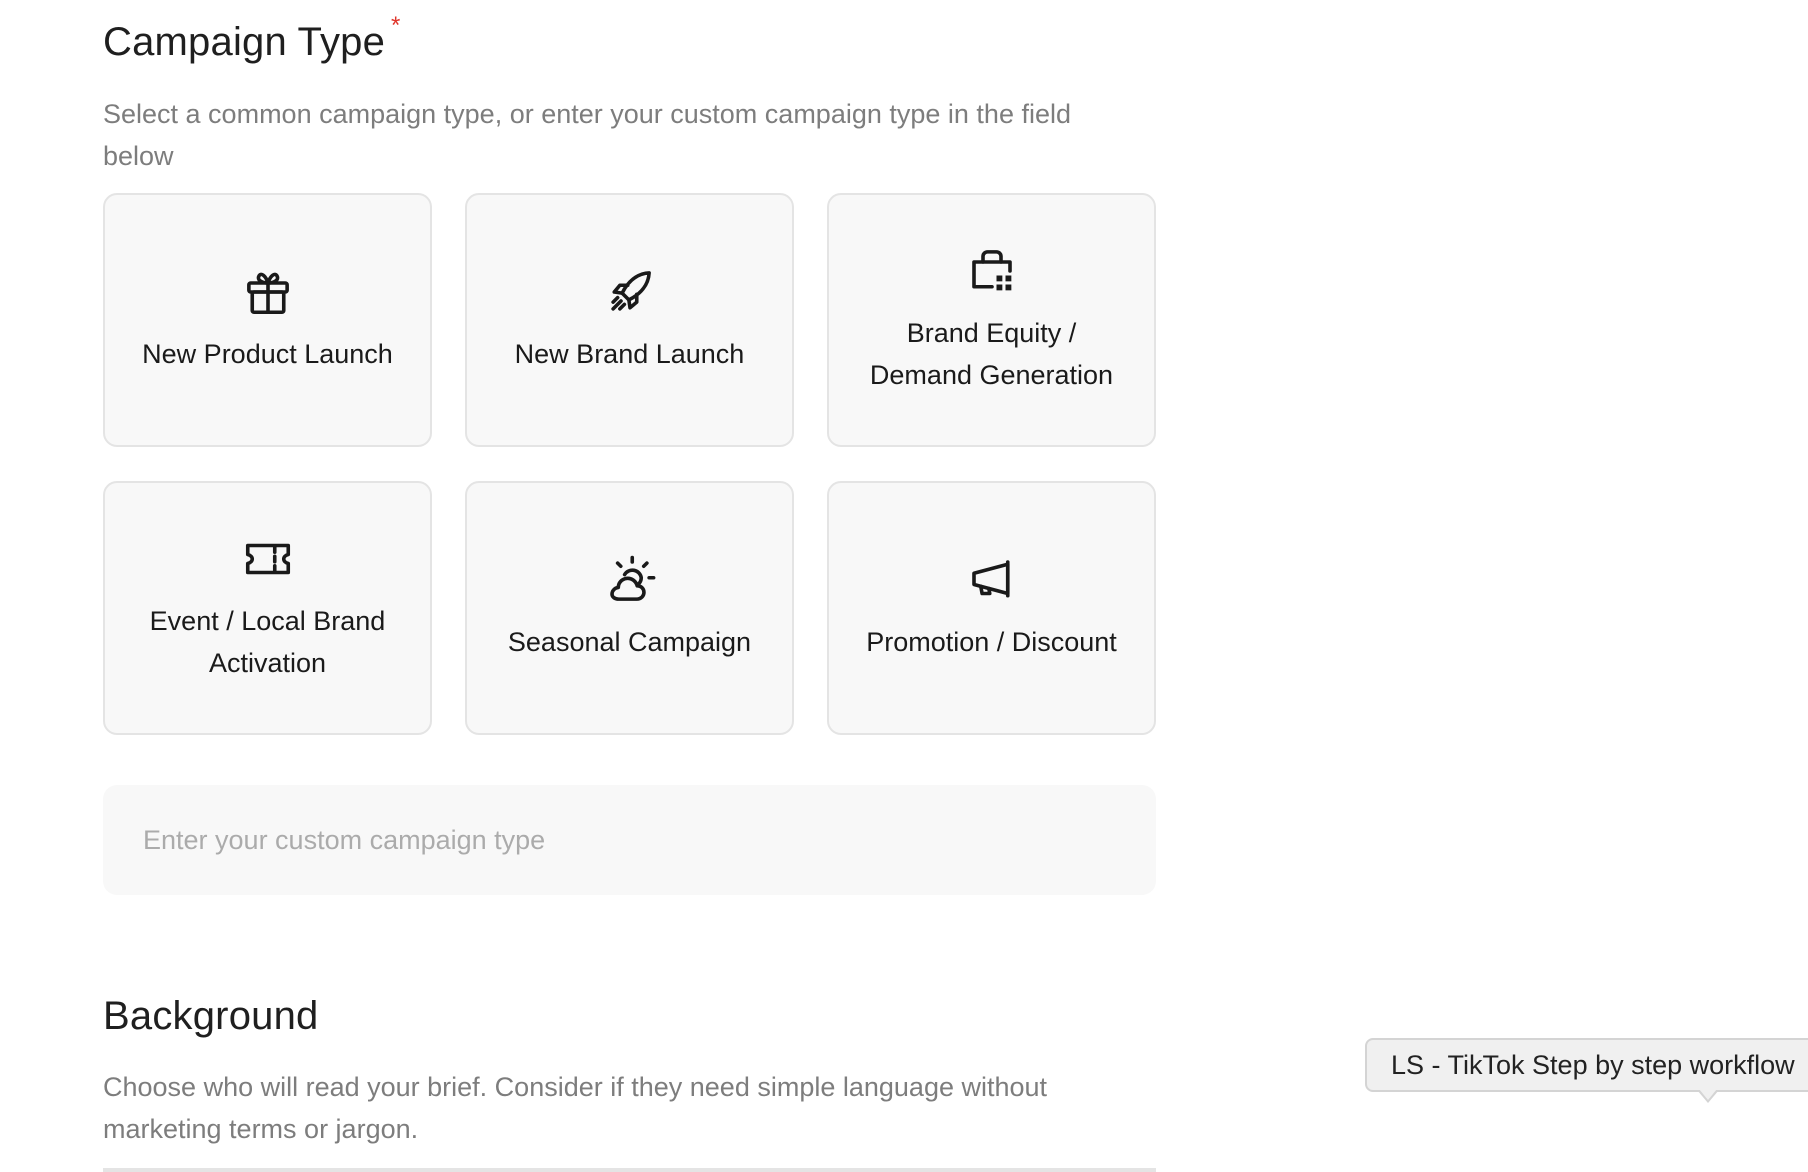 The width and height of the screenshot is (1808, 1172). I want to click on section-divider, so click(629, 1170).